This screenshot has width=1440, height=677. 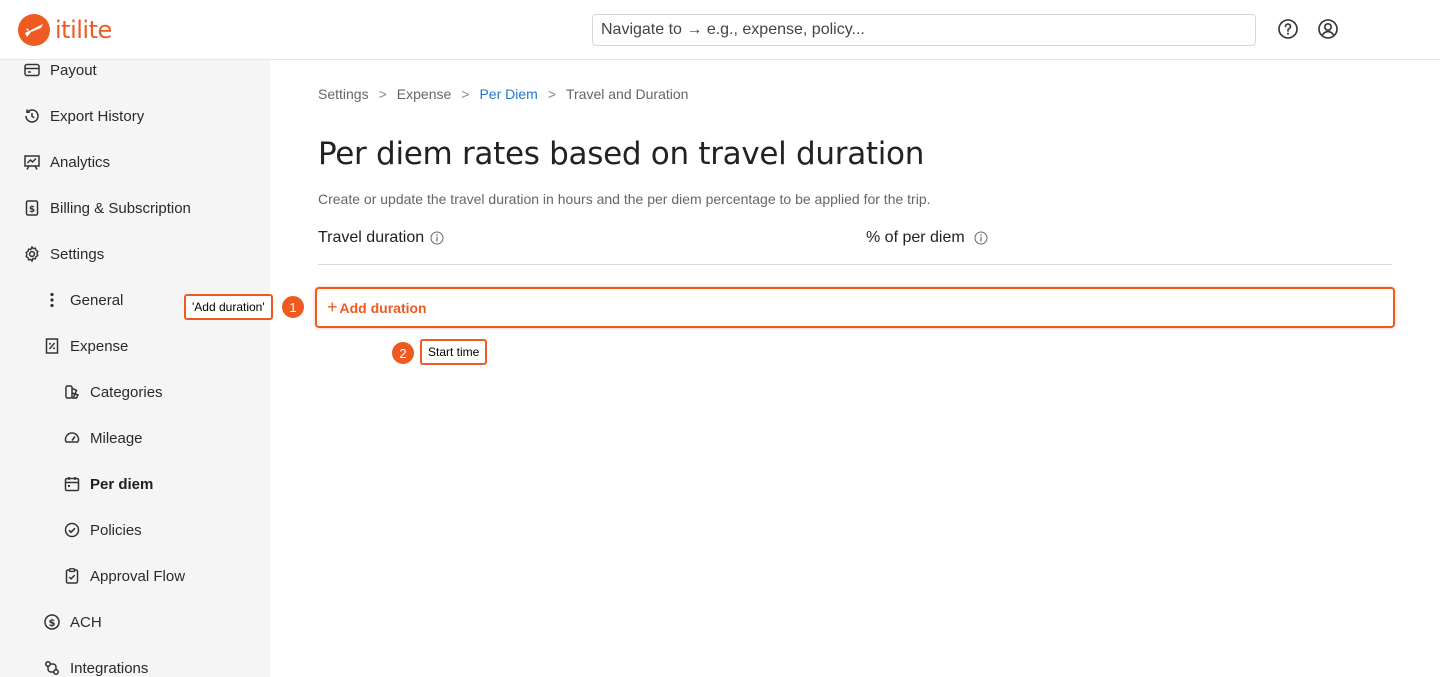 I want to click on integrations-icon, so click(x=52, y=667).